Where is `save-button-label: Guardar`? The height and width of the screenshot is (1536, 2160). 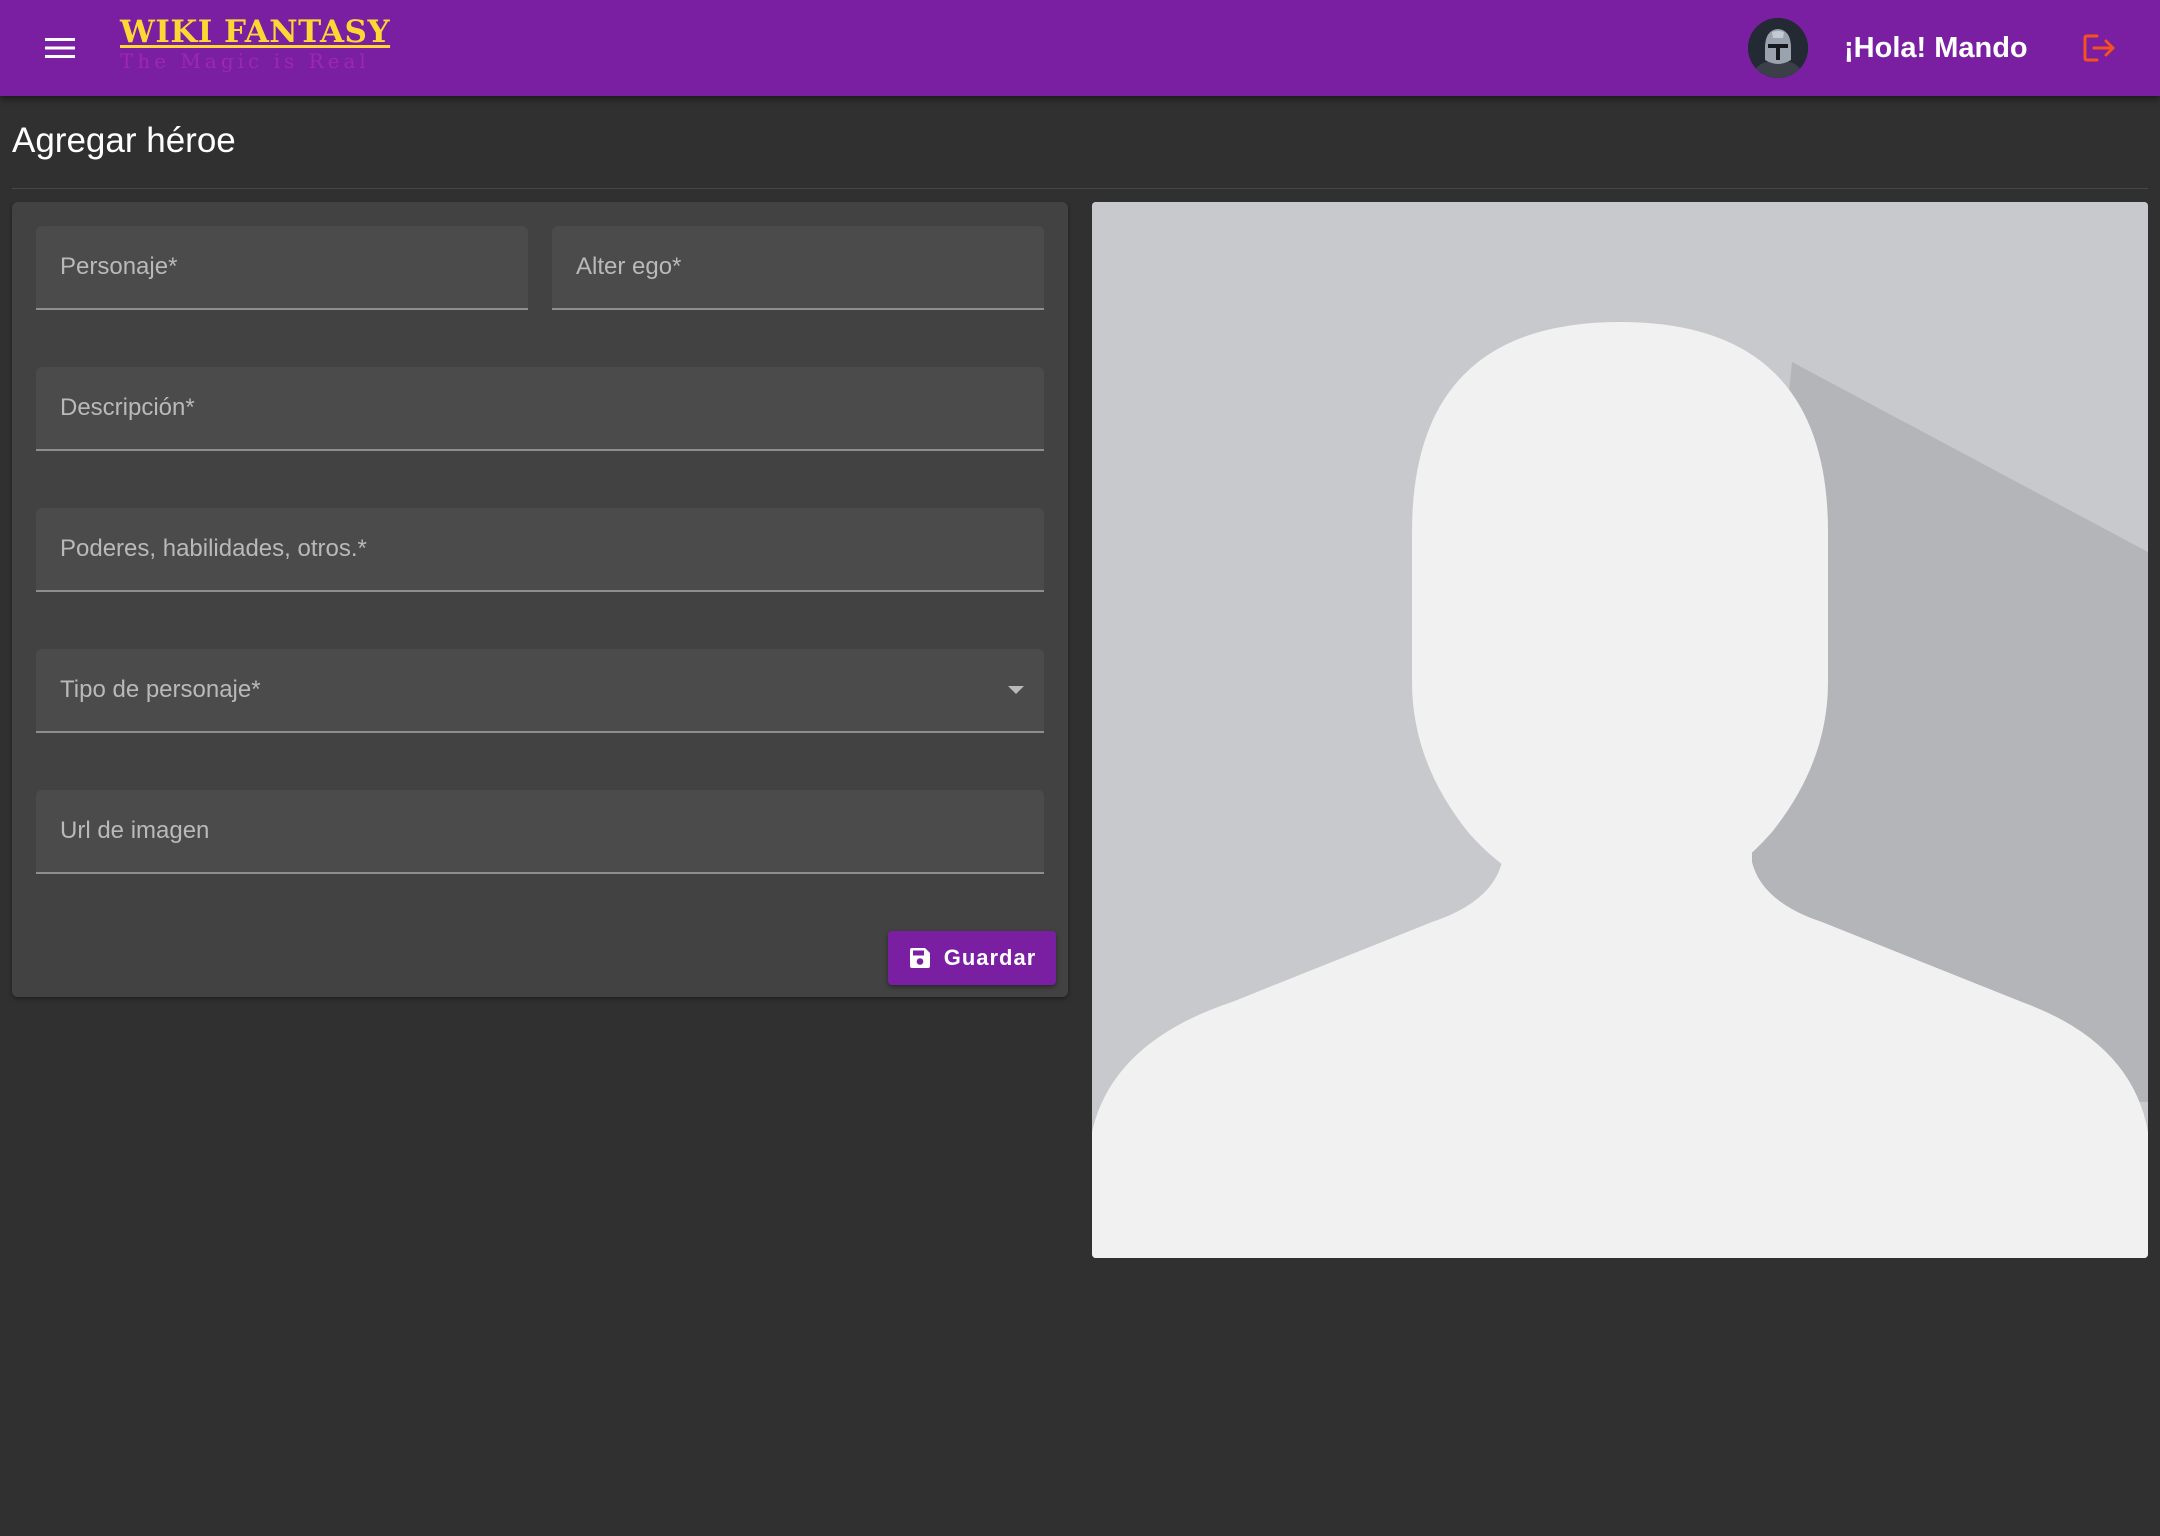 save-button-label: Guardar is located at coordinates (990, 957).